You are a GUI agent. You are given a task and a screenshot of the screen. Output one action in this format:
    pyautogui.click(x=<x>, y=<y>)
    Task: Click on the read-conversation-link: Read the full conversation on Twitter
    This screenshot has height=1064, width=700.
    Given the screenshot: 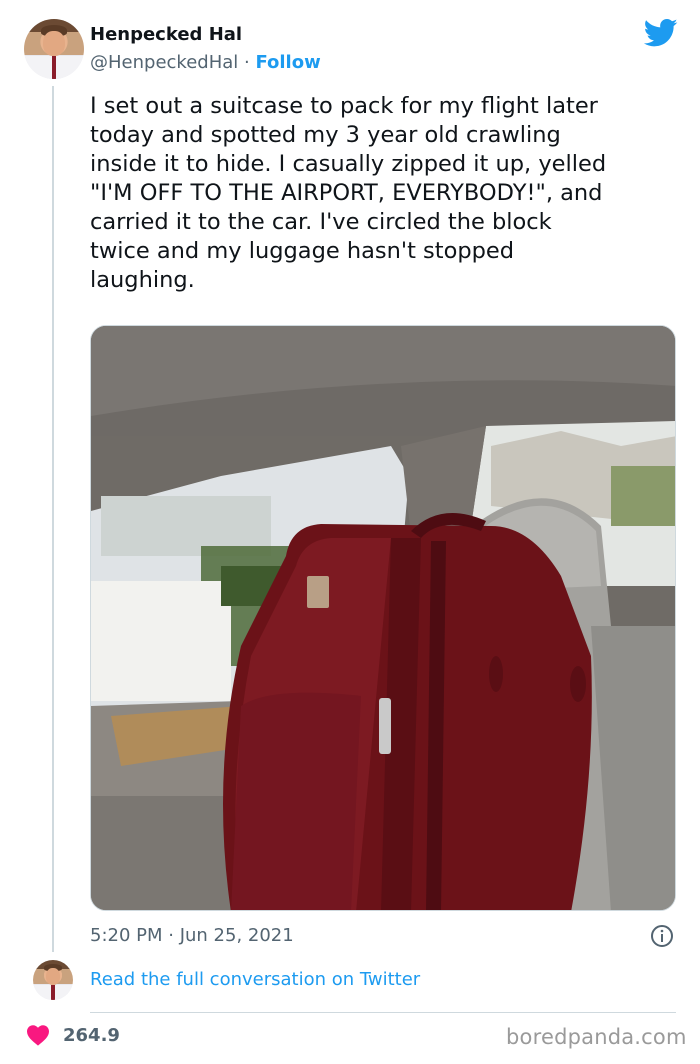 What is the action you would take?
    pyautogui.click(x=255, y=979)
    